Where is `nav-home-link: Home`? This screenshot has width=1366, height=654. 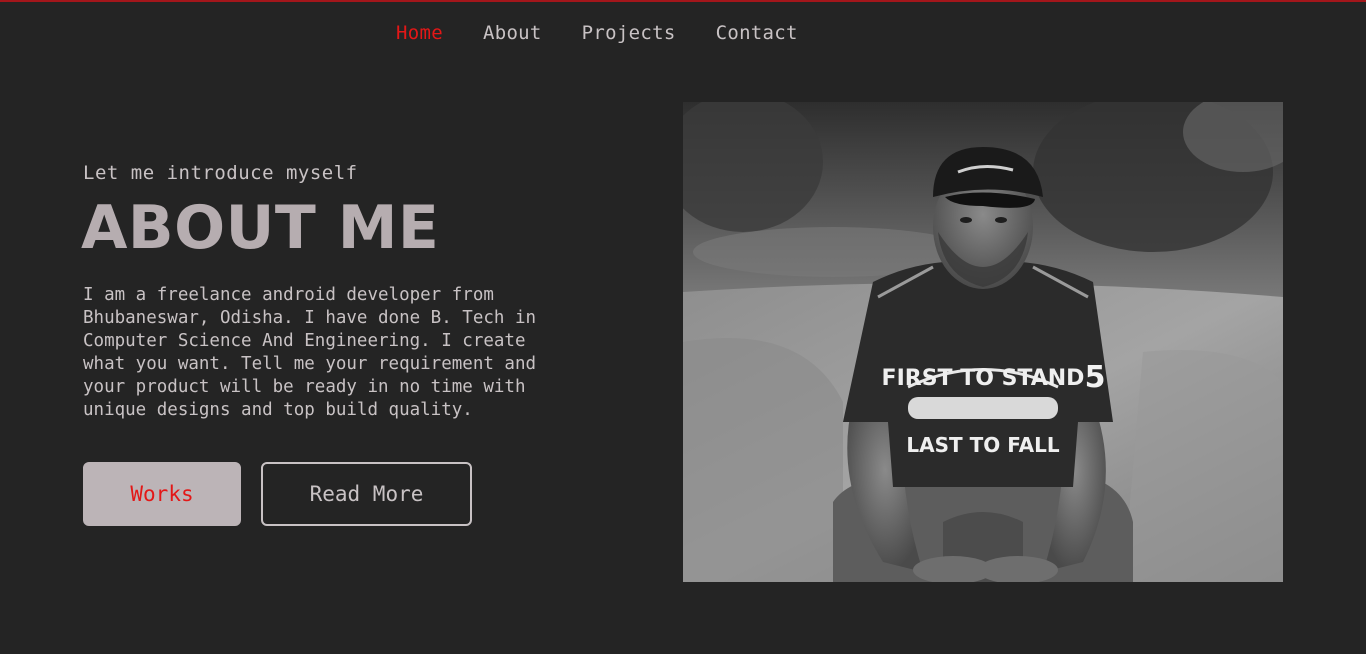 nav-home-link: Home is located at coordinates (419, 33).